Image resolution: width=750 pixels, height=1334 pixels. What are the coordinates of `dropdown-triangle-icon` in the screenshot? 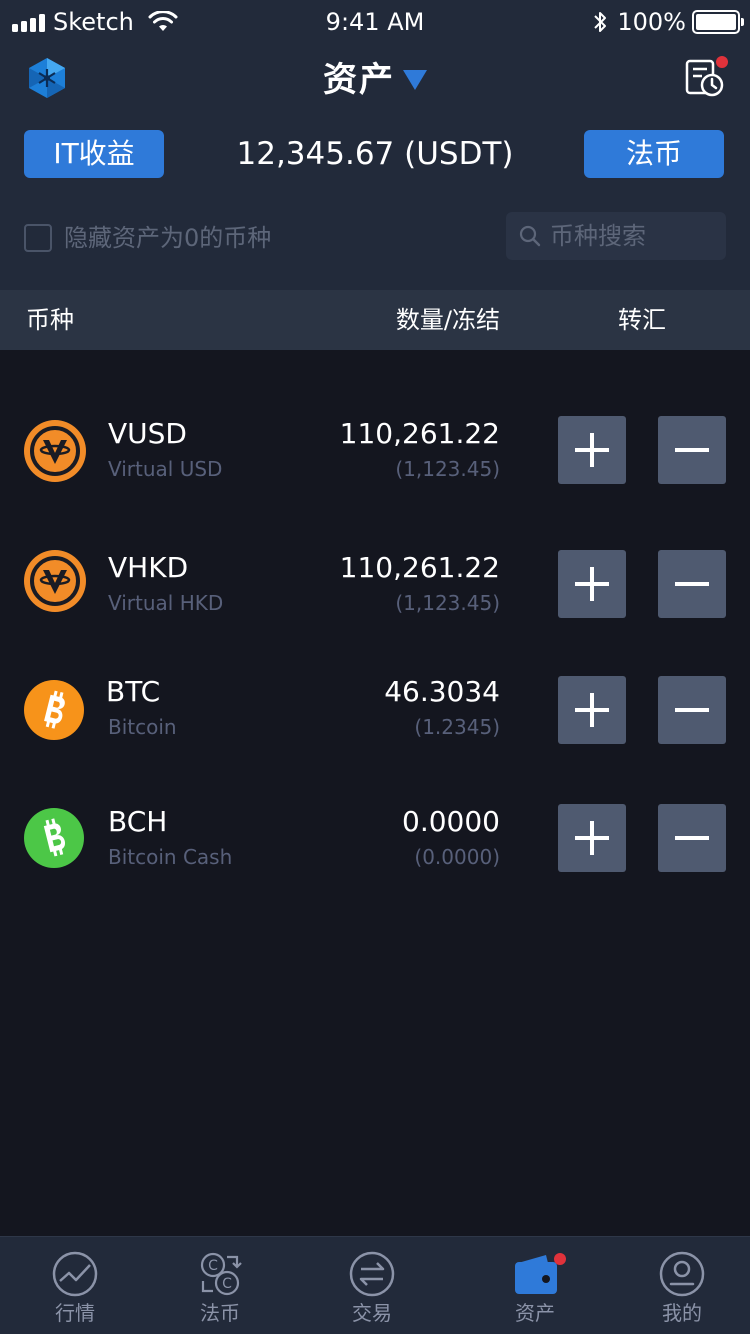 It's located at (415, 80).